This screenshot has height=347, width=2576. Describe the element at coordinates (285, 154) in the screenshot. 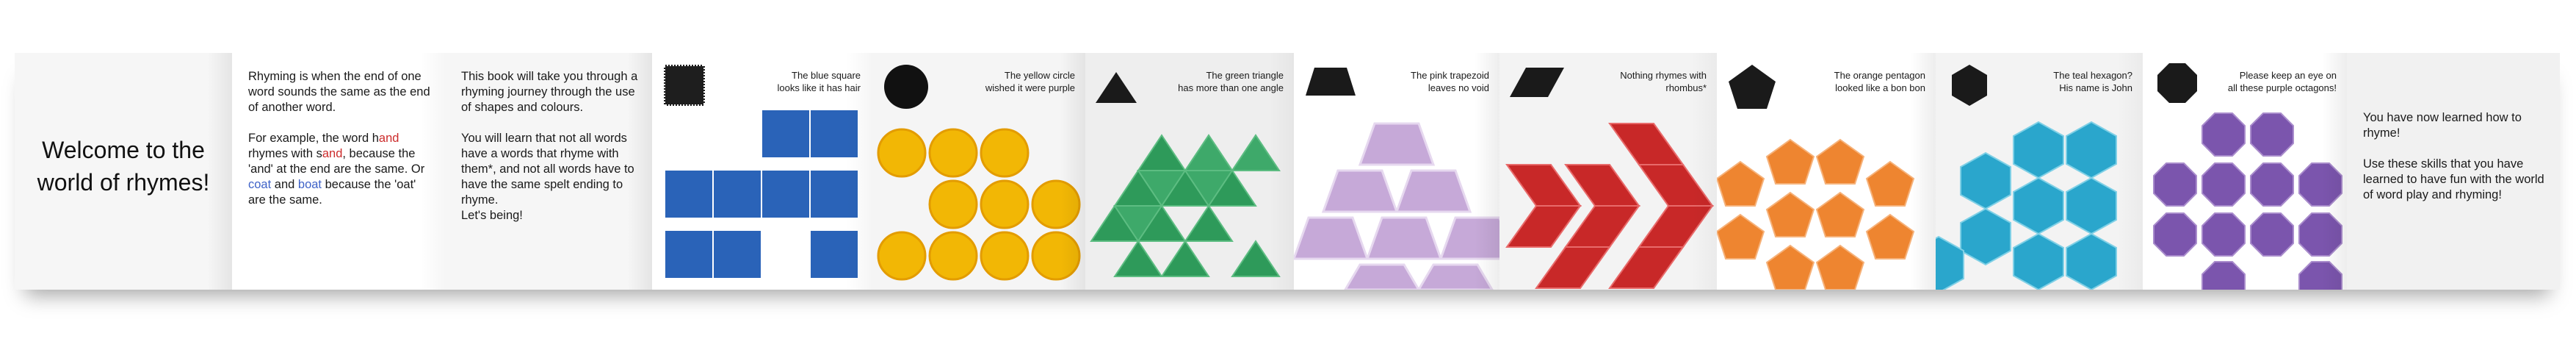

I see `intro-text-run: rhymes with s` at that location.